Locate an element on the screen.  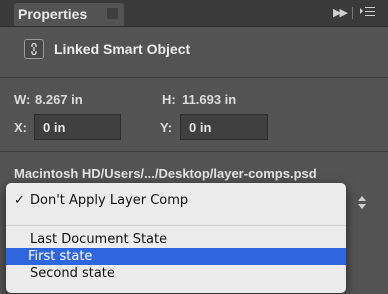
menu-item-label: Don't Apply Layer Comp is located at coordinates (109, 200).